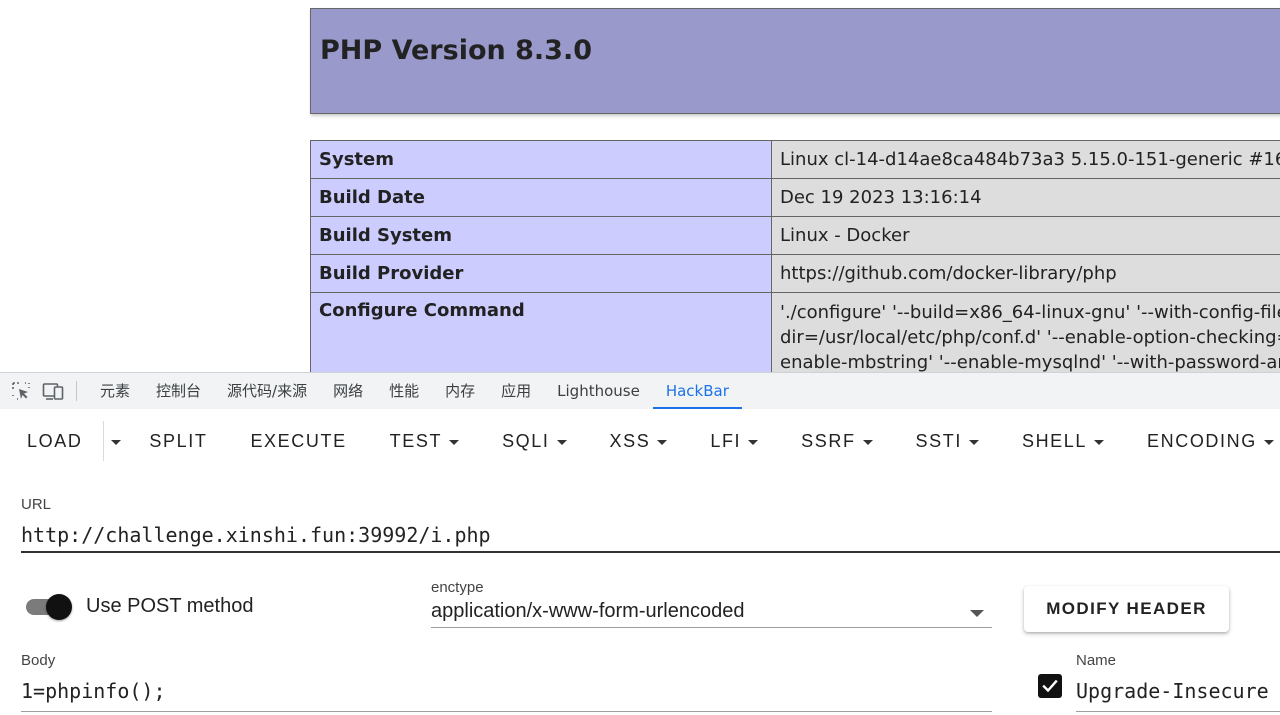 Image resolution: width=1280 pixels, height=715 pixels. I want to click on shell-menu-button: SHELL, so click(1063, 441).